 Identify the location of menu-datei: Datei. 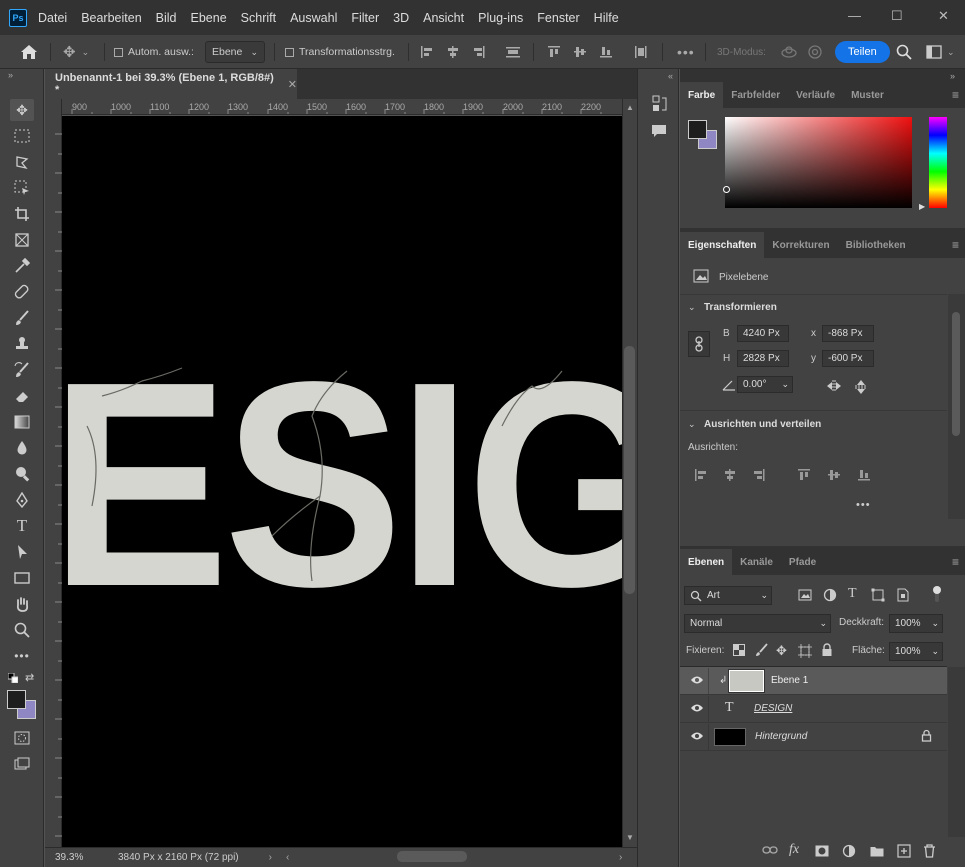
(52, 18).